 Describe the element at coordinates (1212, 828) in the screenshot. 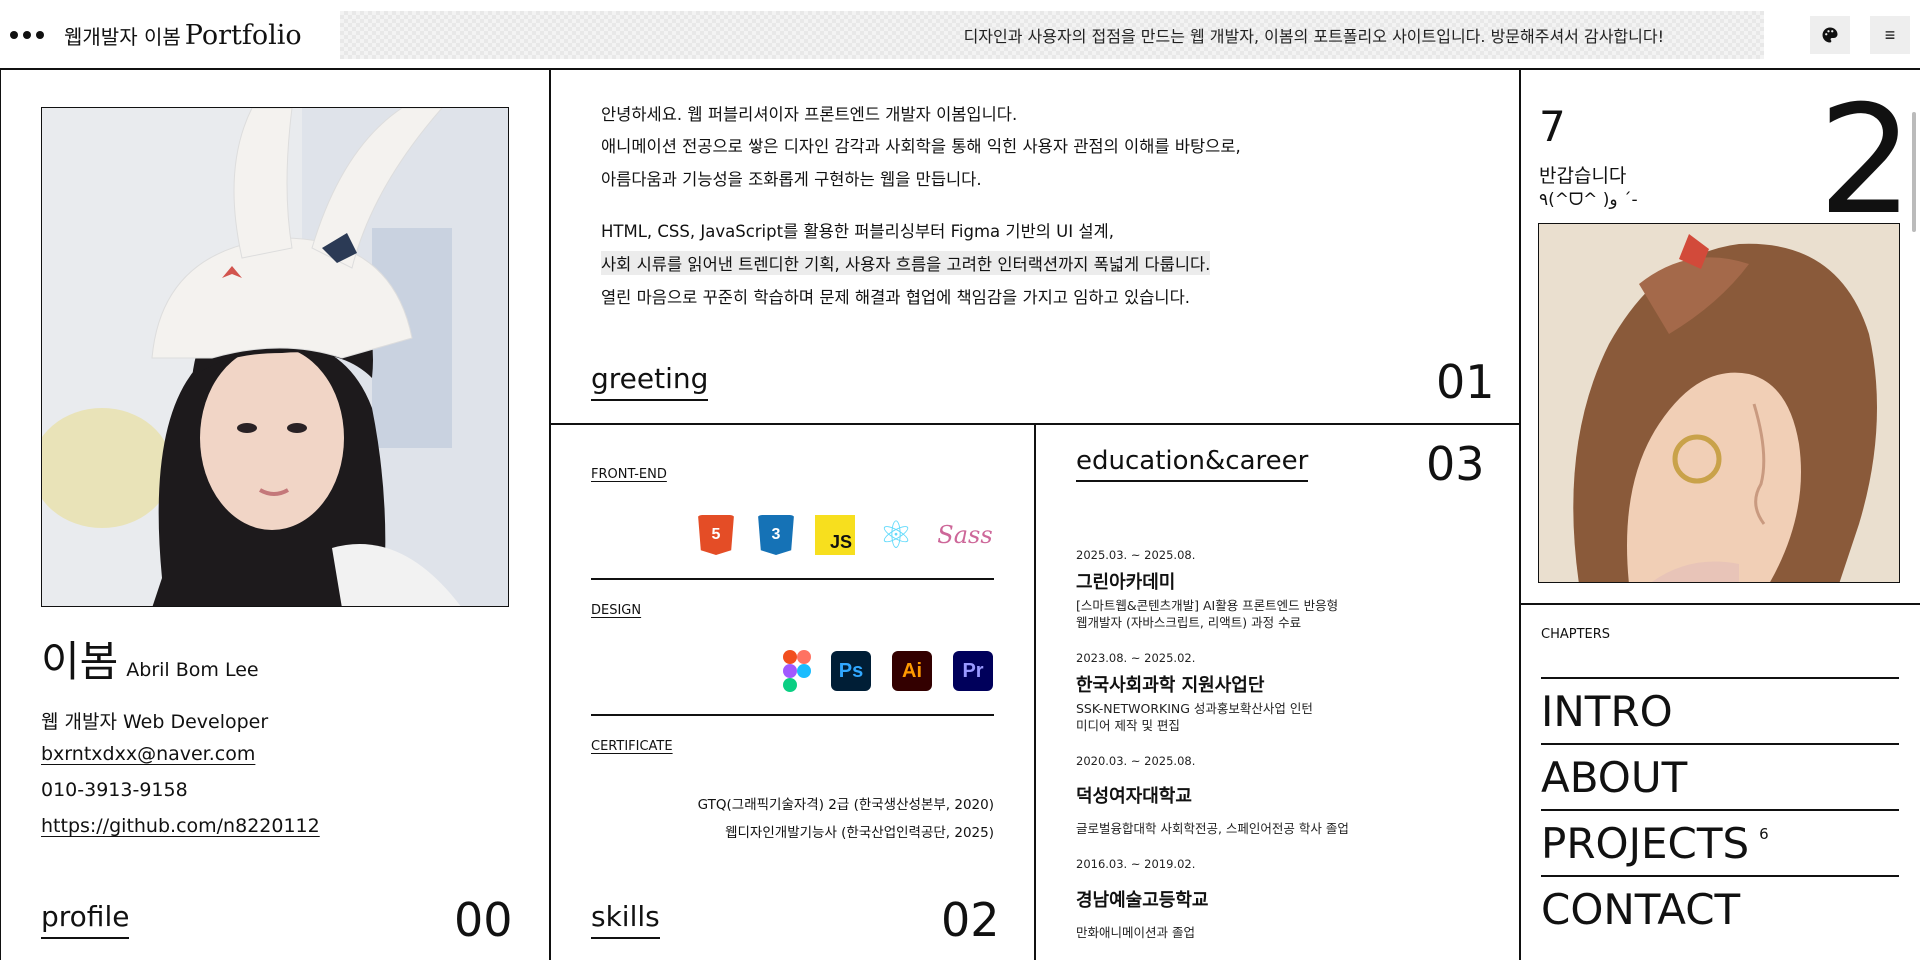

I see `edu-desc: 글로벌융합대학 사회학전공, 스페인어전공 학사 졸업` at that location.